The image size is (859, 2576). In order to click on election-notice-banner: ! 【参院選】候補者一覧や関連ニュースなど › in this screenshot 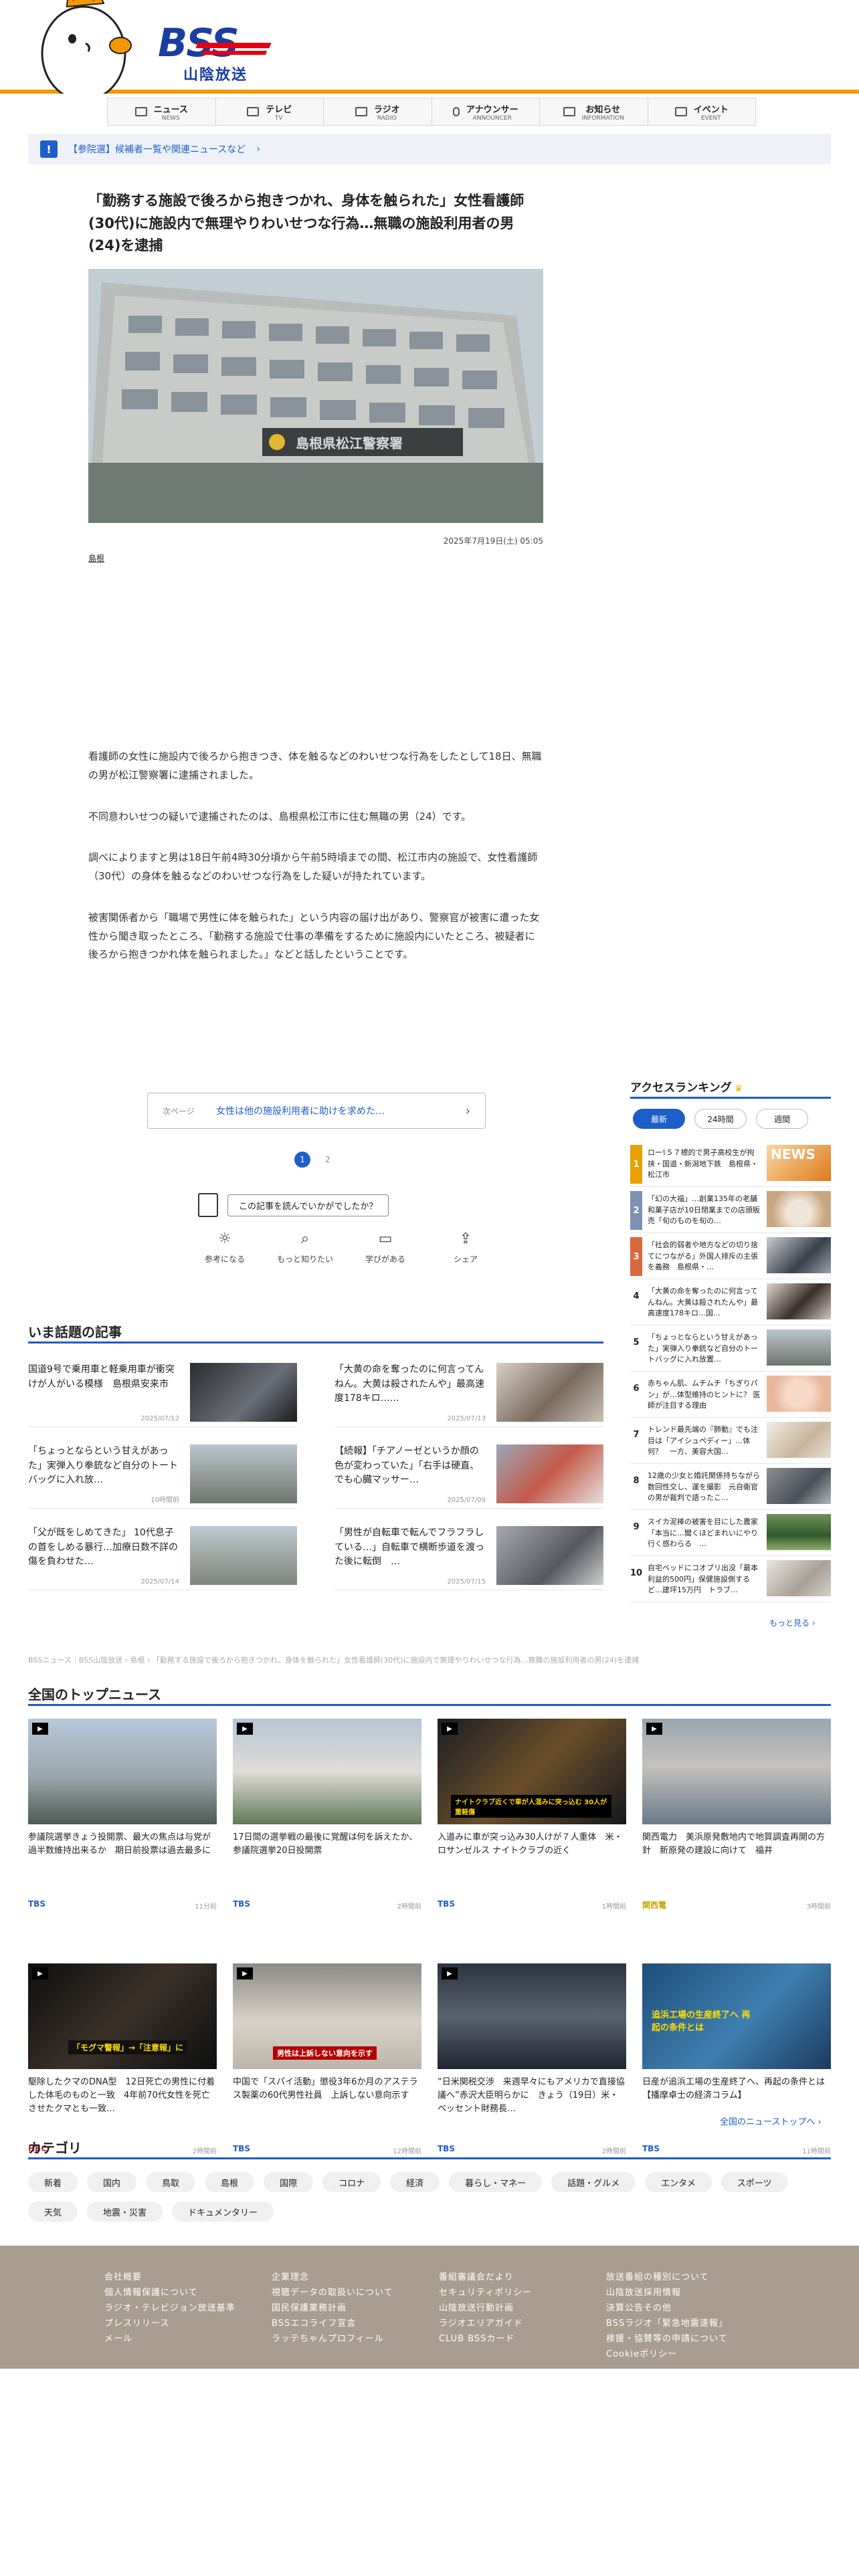, I will do `click(429, 149)`.